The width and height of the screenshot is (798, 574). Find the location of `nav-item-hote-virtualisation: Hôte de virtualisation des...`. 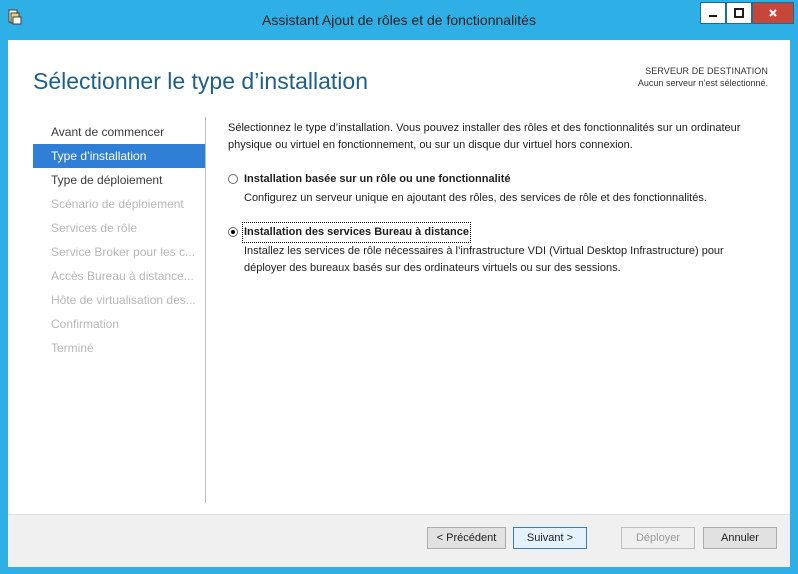

nav-item-hote-virtualisation: Hôte de virtualisation des... is located at coordinates (123, 300).